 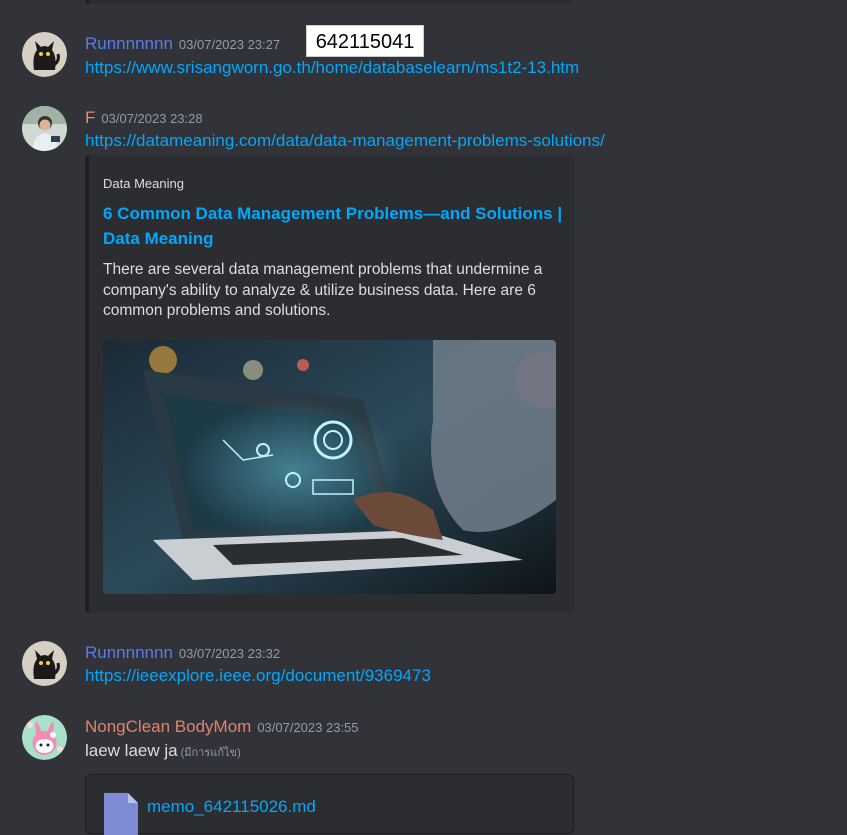 What do you see at coordinates (121, 814) in the screenshot?
I see `document-file-icon` at bounding box center [121, 814].